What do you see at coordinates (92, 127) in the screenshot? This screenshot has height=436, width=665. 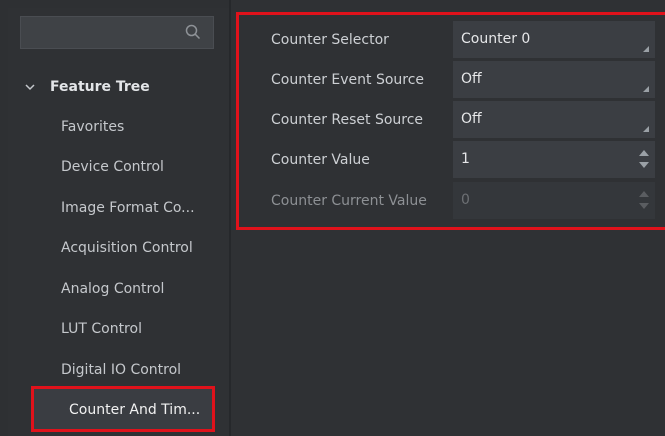 I see `tree-item-favorites: Favorites` at bounding box center [92, 127].